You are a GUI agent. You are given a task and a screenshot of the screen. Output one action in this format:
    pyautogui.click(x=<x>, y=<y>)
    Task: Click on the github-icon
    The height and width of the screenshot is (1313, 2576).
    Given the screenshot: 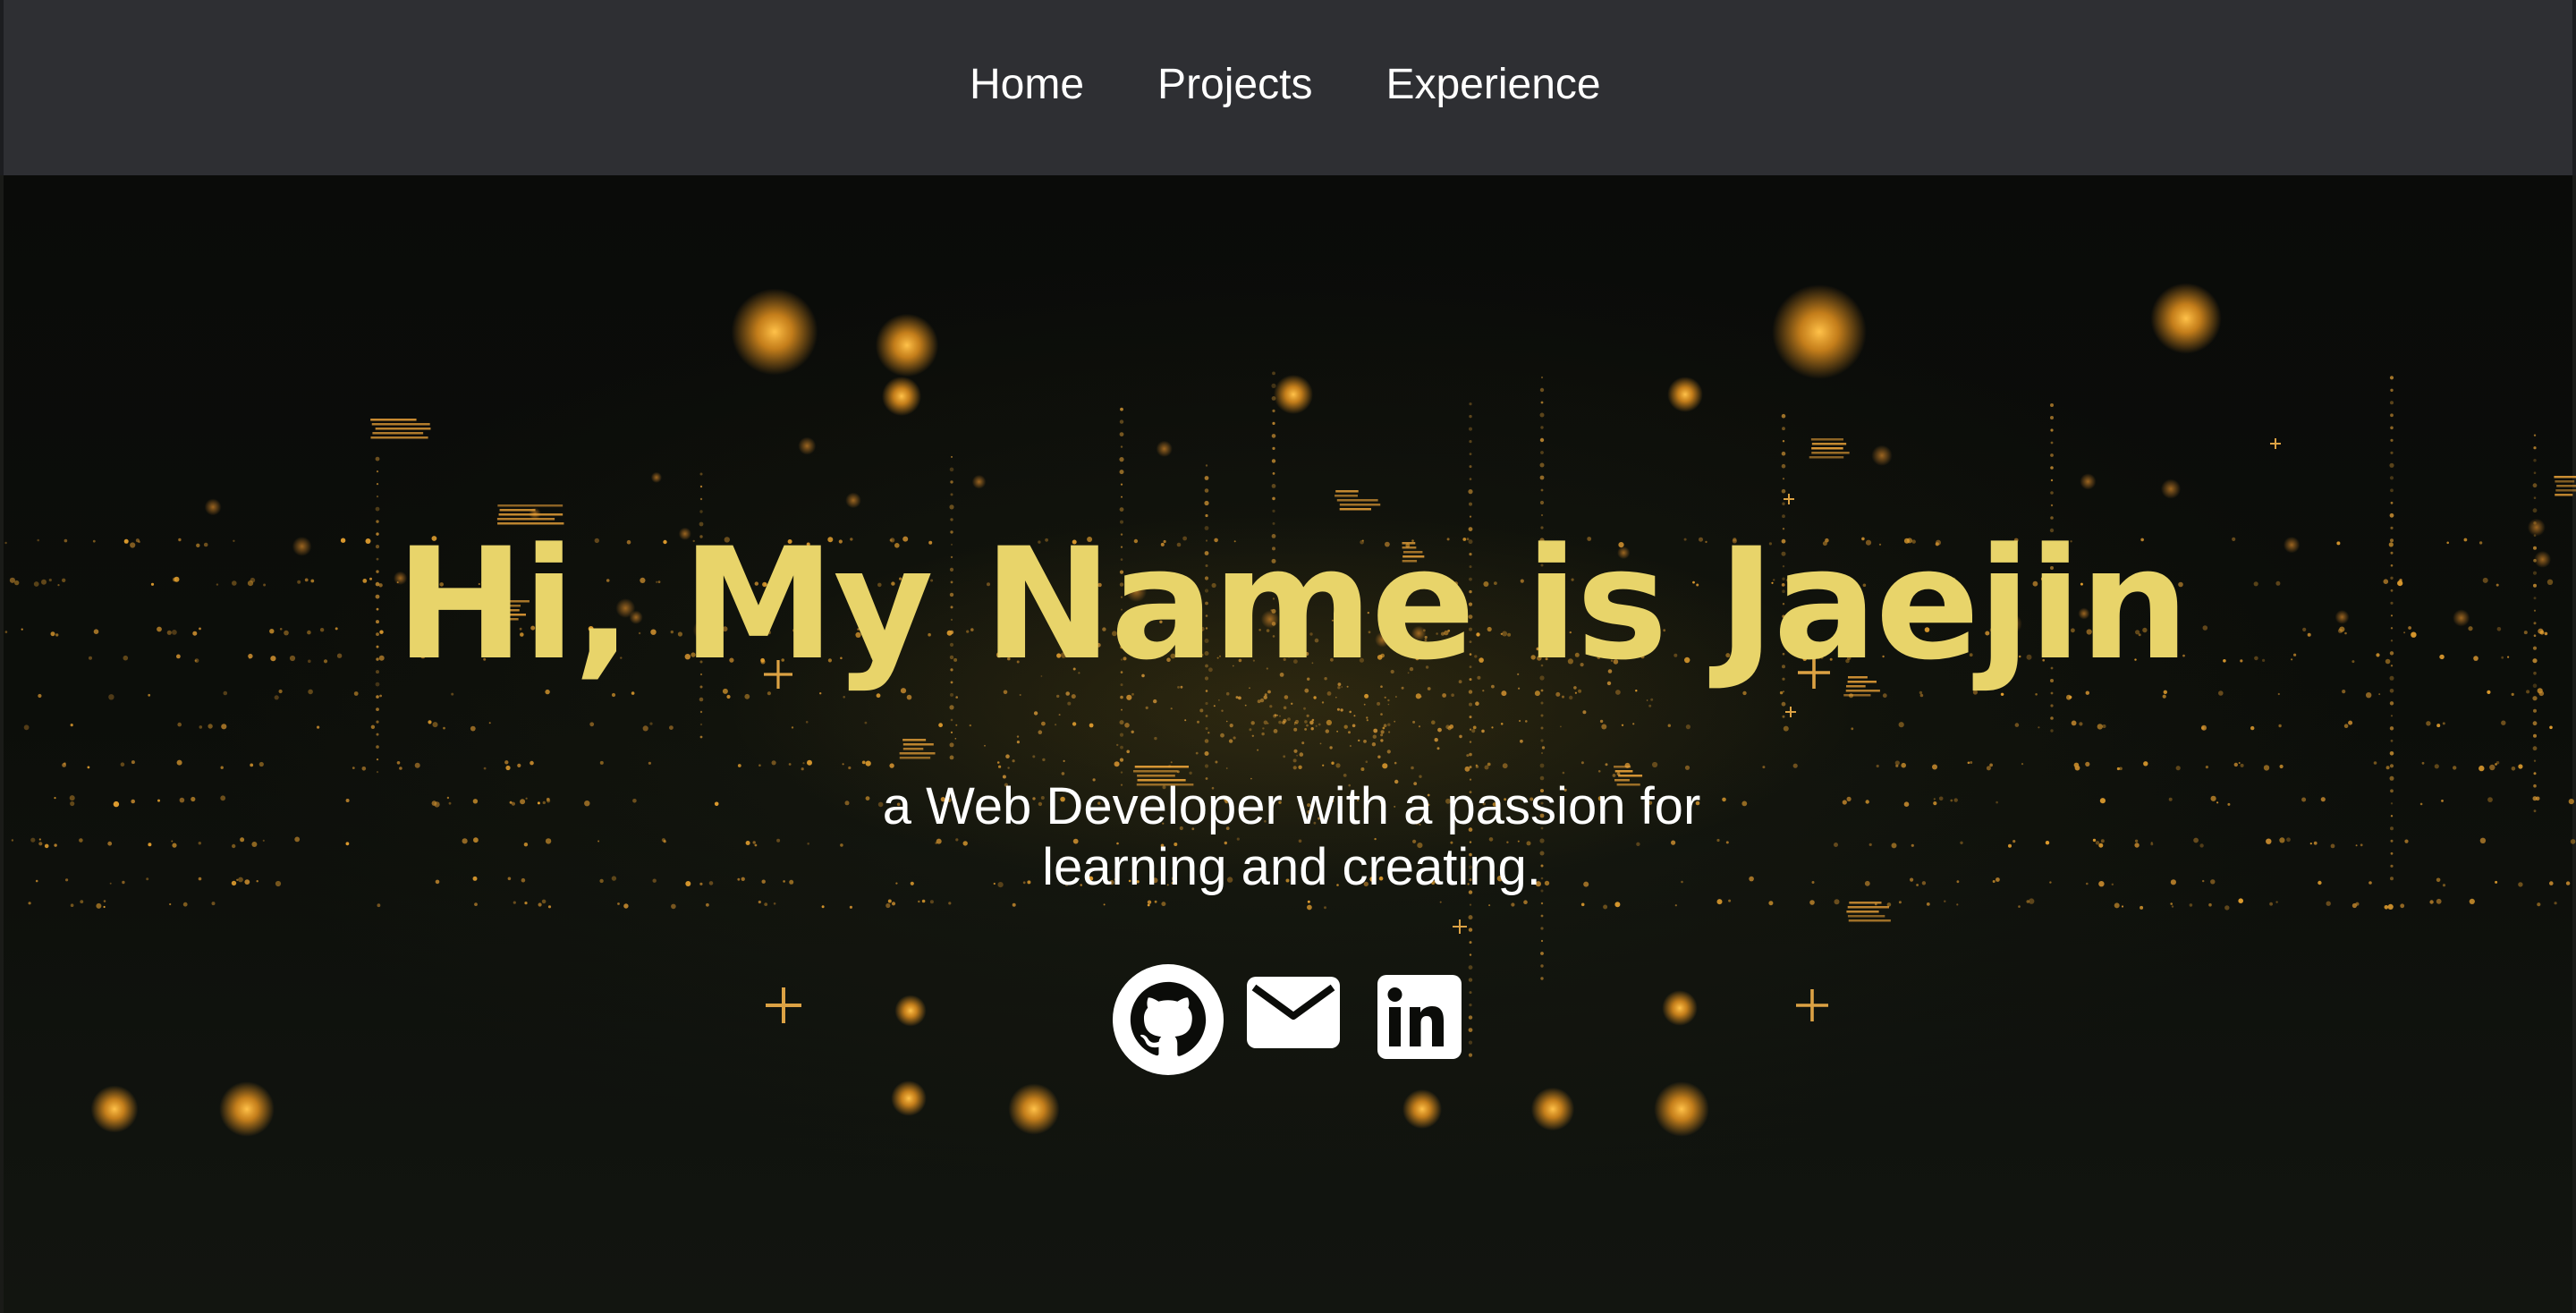 What is the action you would take?
    pyautogui.click(x=1168, y=1019)
    